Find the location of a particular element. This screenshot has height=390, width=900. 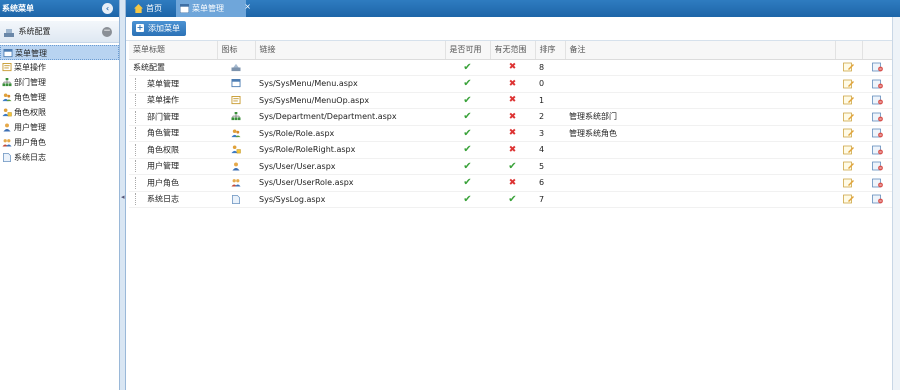

form-icon is located at coordinates (7, 67).